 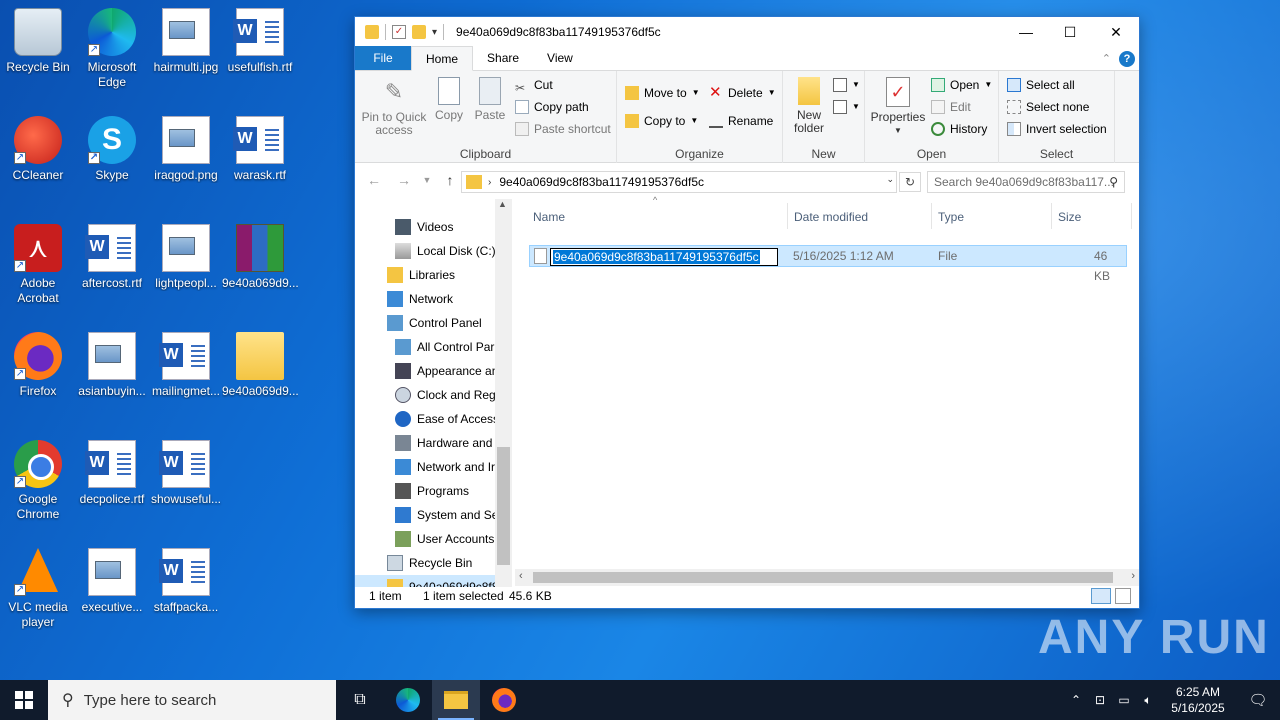 I want to click on pin-to-quick-access-button: ✎ Pin to Quick access, so click(x=394, y=107).